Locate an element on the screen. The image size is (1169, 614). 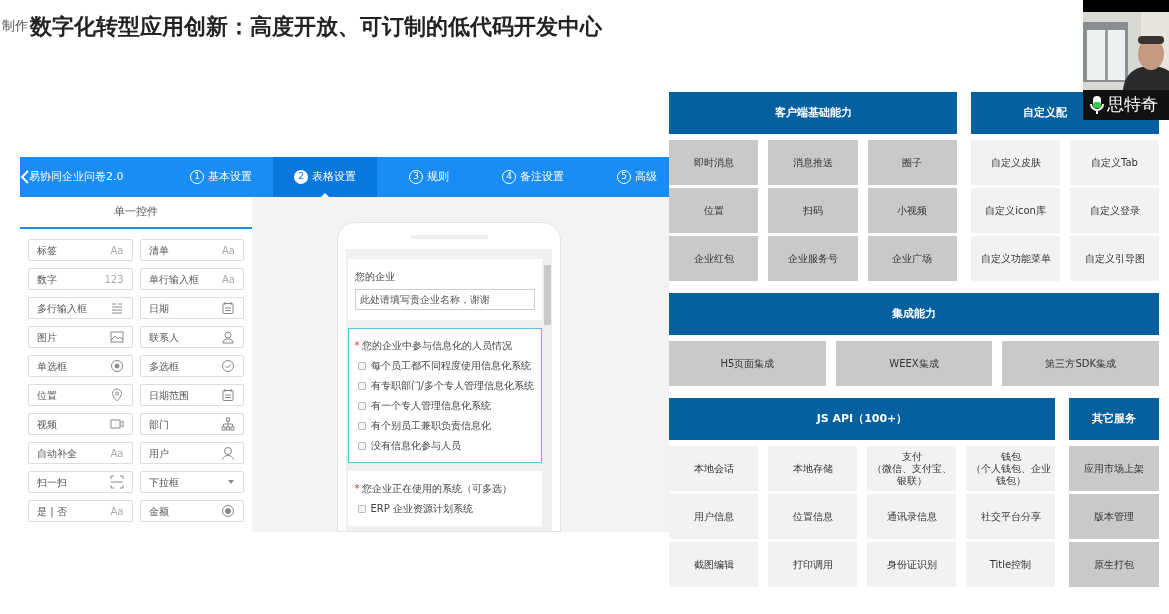
control-item: 多选框 is located at coordinates (191, 366).